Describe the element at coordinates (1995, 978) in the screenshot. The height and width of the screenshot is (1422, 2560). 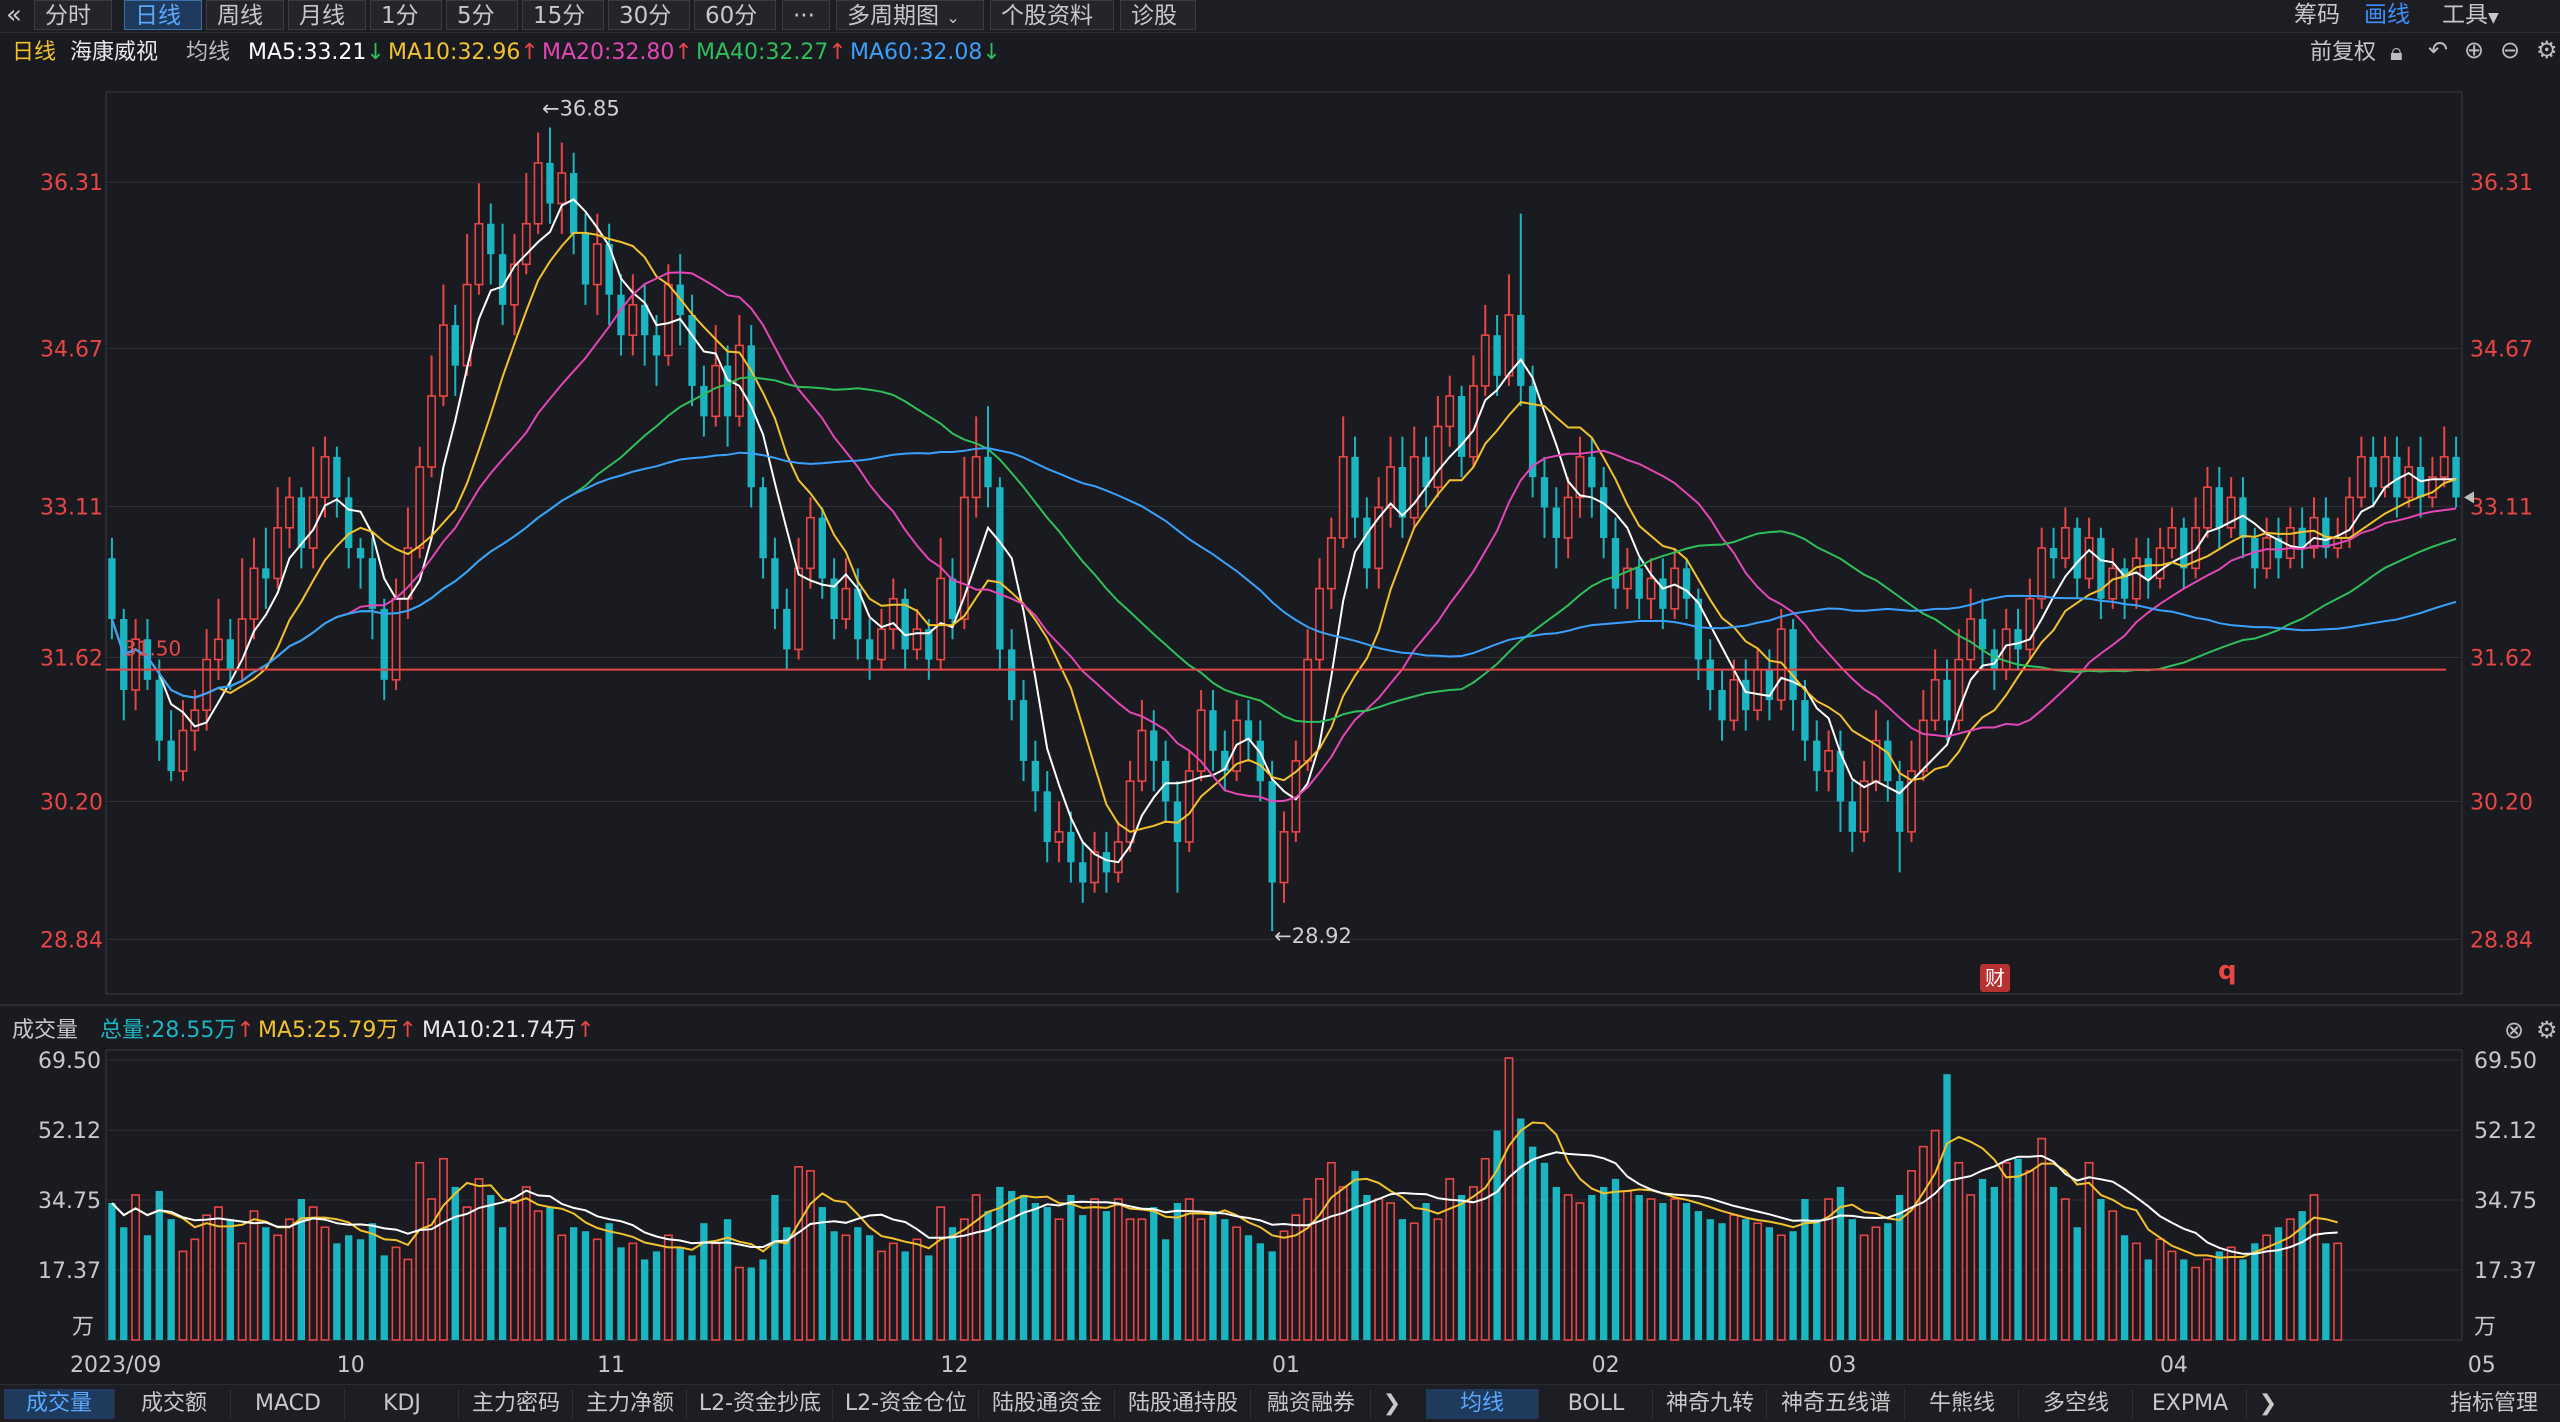
I see `financial-report-marker: 财` at that location.